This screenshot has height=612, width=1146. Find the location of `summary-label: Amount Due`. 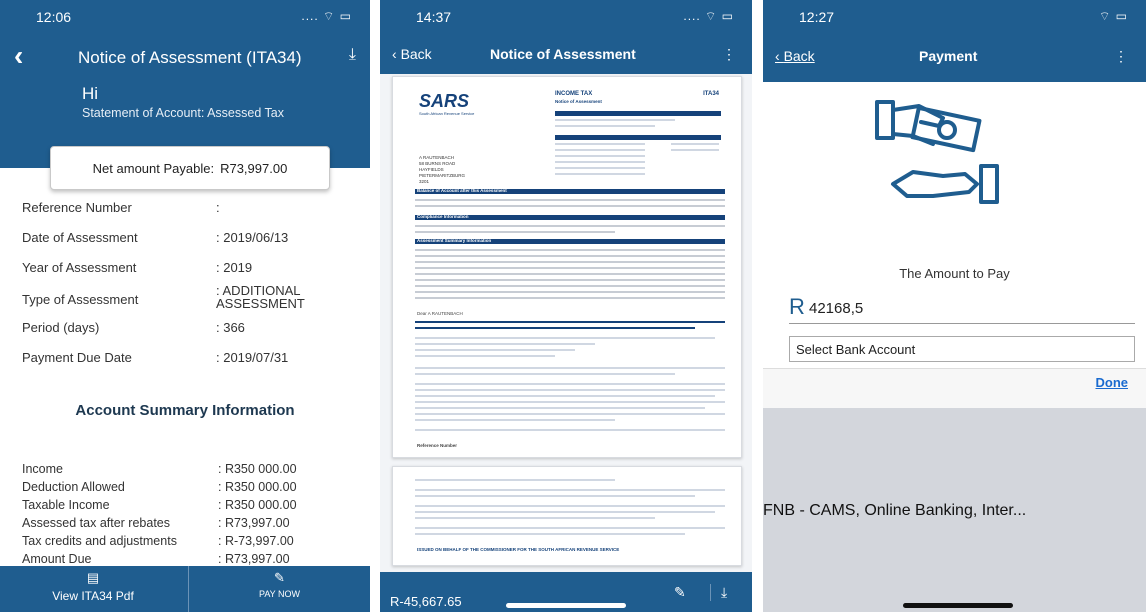

summary-label: Amount Due is located at coordinates (57, 559).